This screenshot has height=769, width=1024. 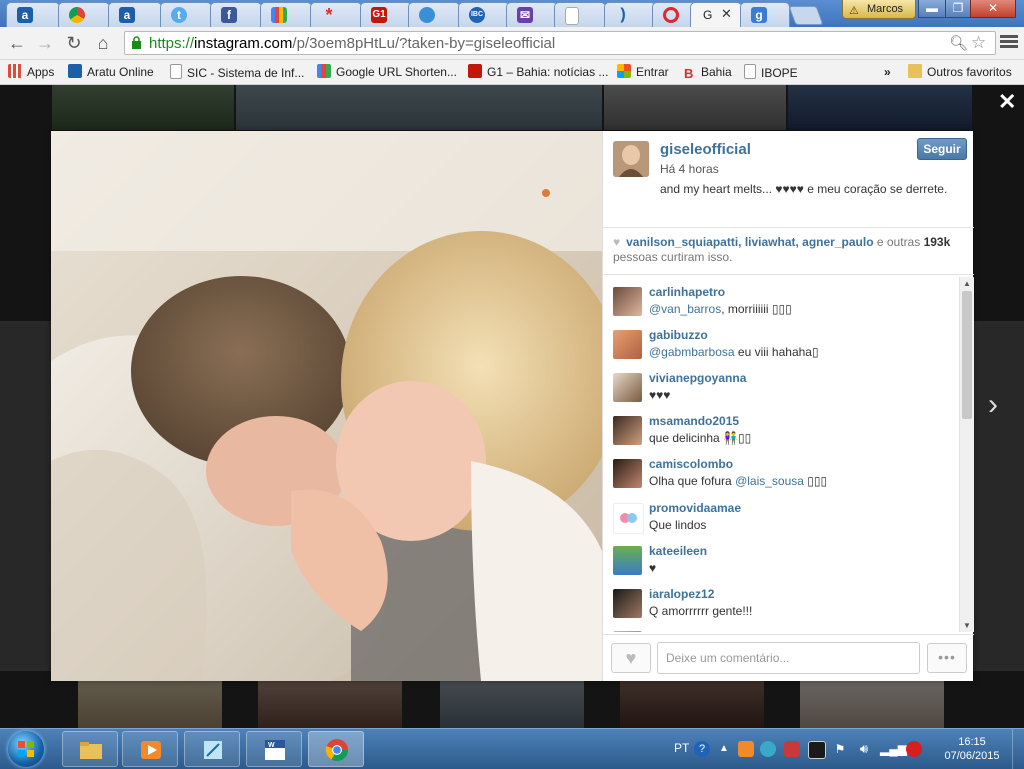 What do you see at coordinates (932, 9) in the screenshot?
I see `minimize-button: ▬` at bounding box center [932, 9].